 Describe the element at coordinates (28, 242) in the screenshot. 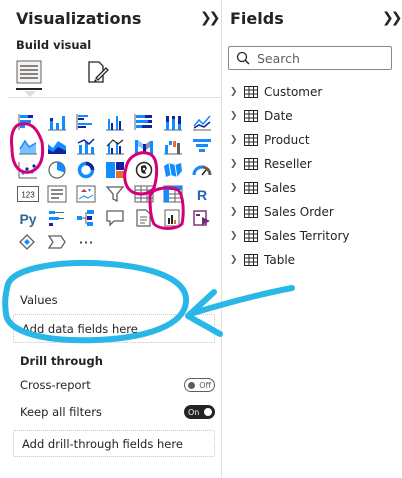

I see `power-automate-icon` at that location.